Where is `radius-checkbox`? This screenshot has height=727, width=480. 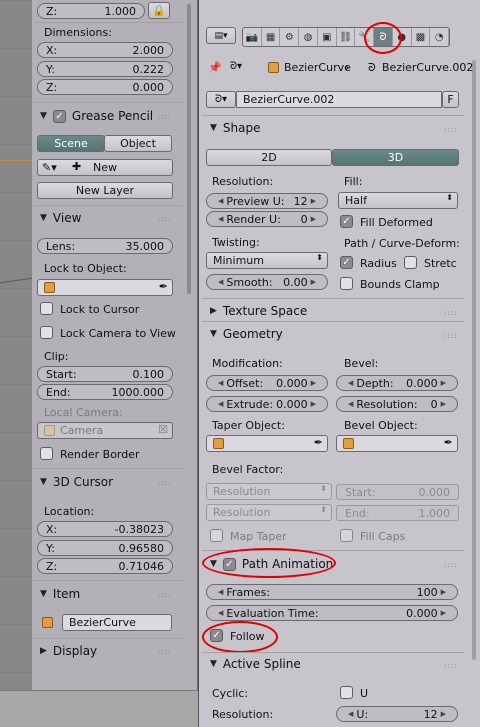 radius-checkbox is located at coordinates (346, 262).